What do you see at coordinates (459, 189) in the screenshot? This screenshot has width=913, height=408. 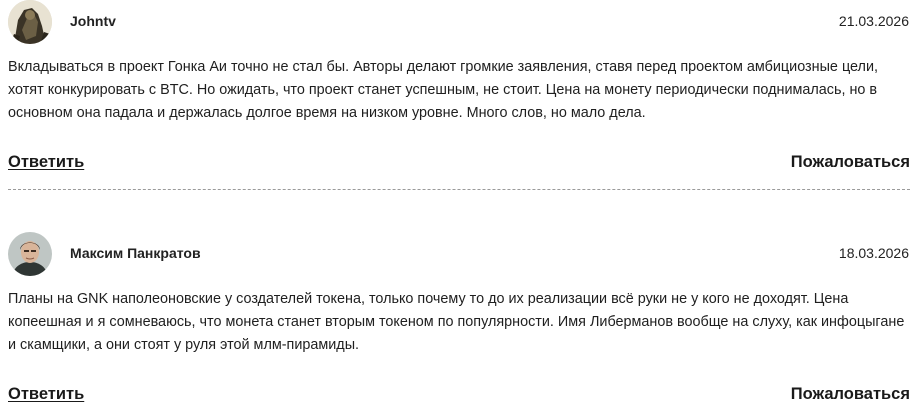 I see `comment-divider` at bounding box center [459, 189].